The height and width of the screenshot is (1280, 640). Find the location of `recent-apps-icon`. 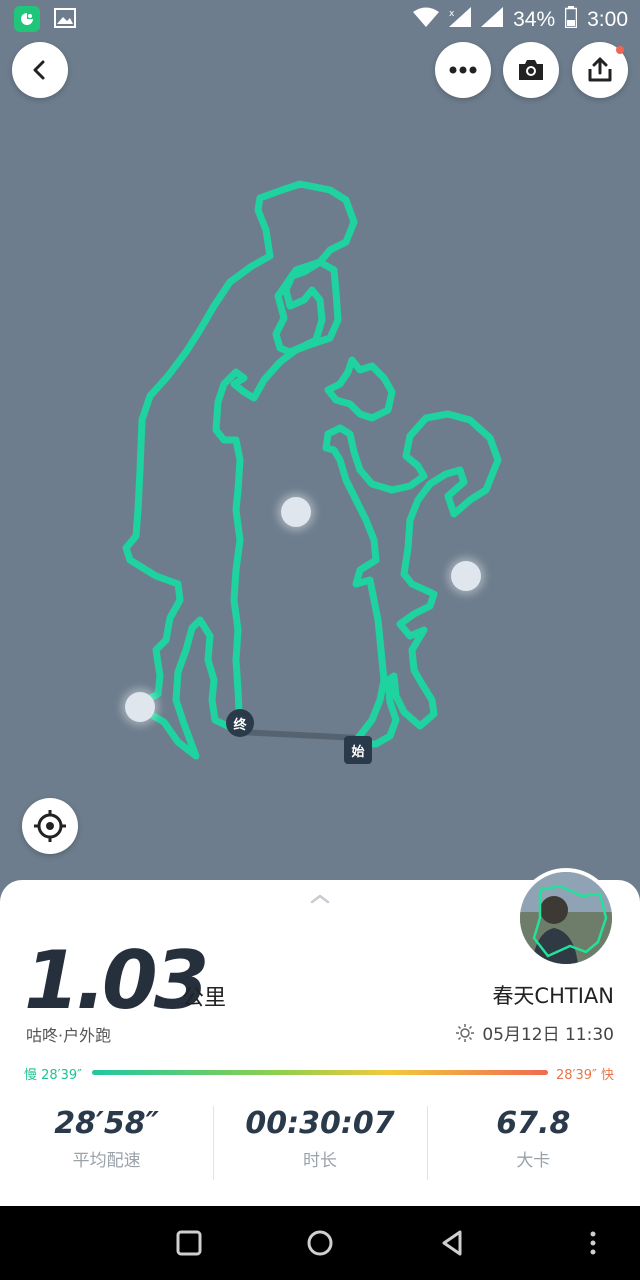

recent-apps-icon is located at coordinates (189, 1243).